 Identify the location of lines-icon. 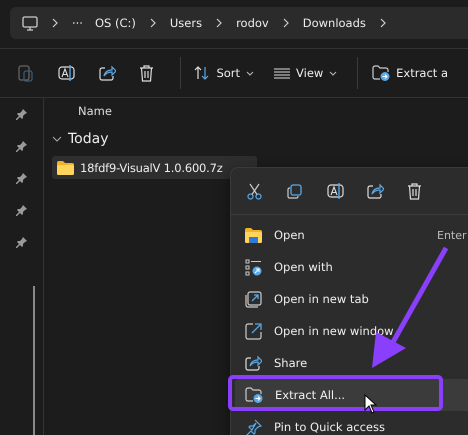
(282, 73).